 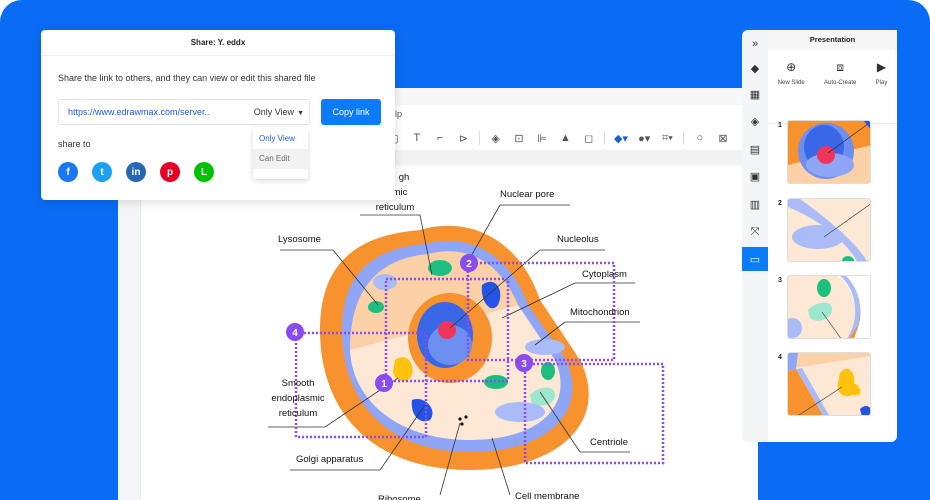 I want to click on slide-item: 3, so click(x=832, y=308).